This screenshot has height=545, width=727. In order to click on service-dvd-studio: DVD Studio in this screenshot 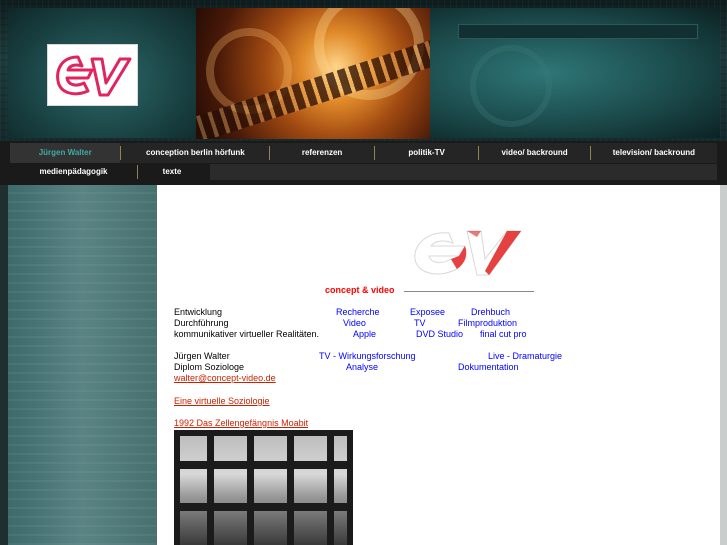, I will do `click(440, 334)`.